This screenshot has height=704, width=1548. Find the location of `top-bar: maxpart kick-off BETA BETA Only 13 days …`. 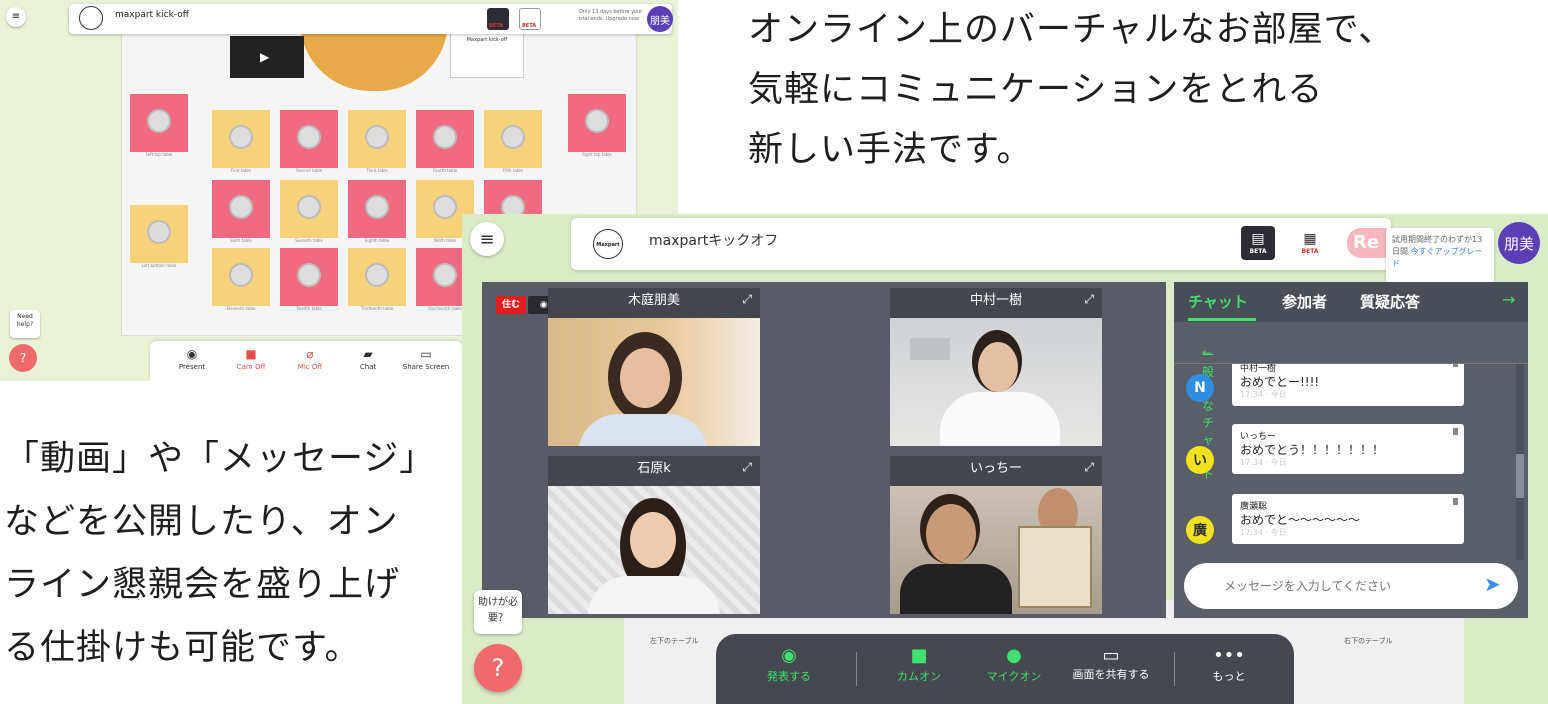

top-bar: maxpart kick-off BETA BETA Only 13 days … is located at coordinates (371, 19).